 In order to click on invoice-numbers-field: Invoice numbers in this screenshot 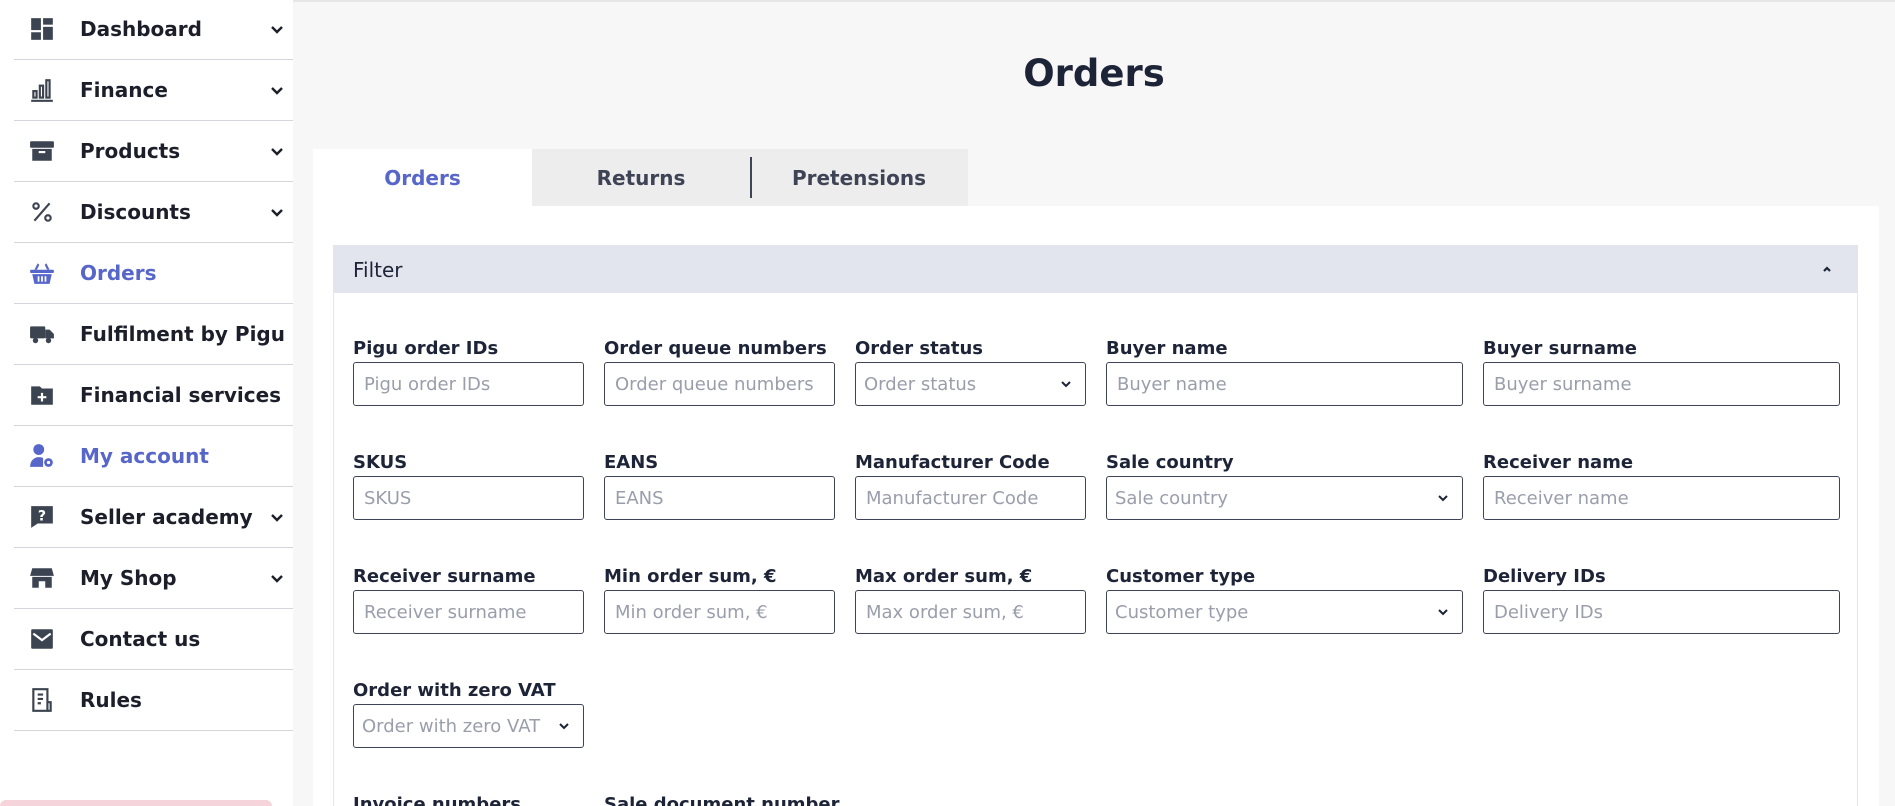, I will do `click(468, 800)`.